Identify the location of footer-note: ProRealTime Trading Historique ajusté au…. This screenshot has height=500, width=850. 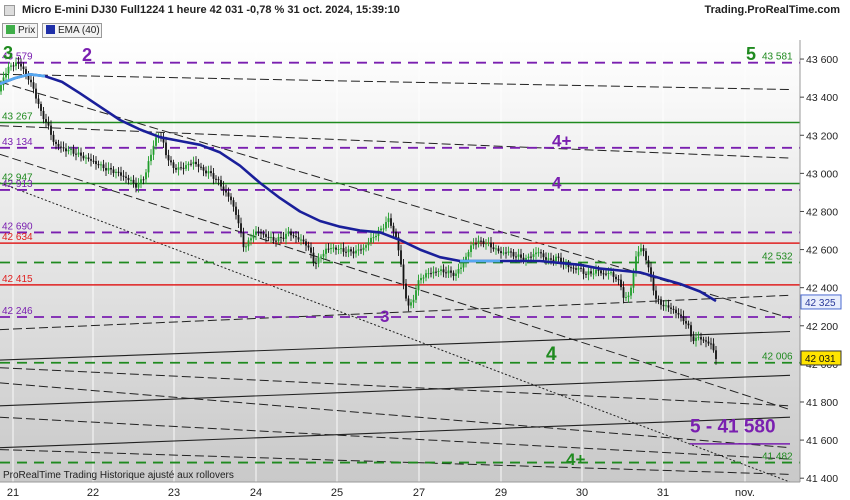
(118, 475).